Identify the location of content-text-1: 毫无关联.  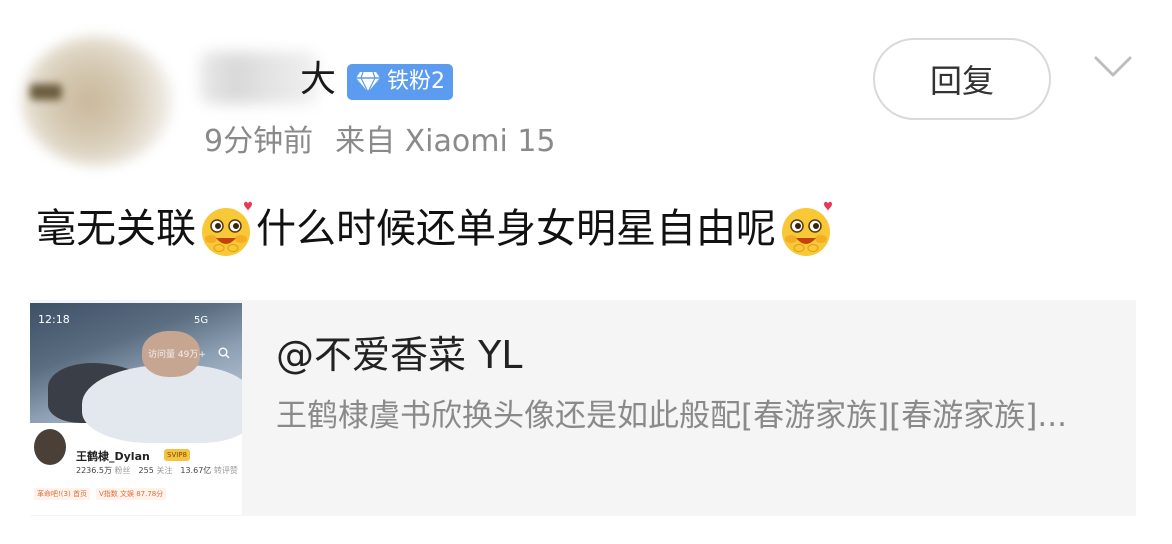
(116, 229).